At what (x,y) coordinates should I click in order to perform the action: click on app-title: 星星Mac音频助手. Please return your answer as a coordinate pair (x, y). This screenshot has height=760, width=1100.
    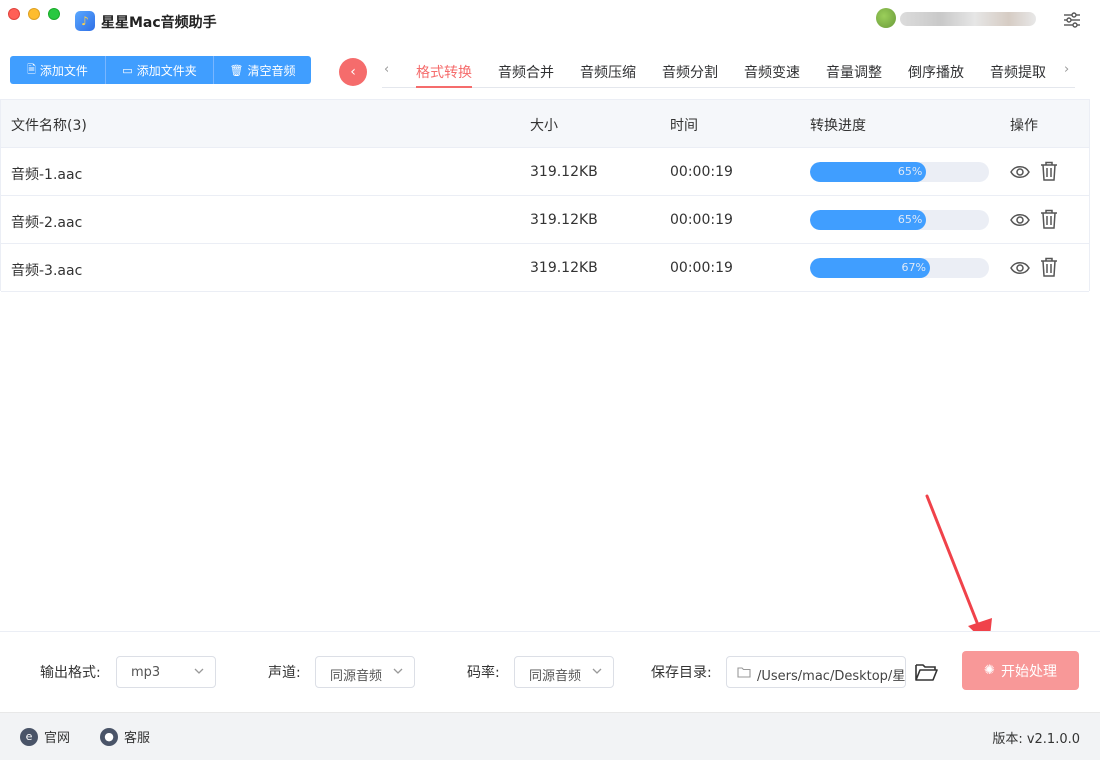
    Looking at the image, I should click on (159, 23).